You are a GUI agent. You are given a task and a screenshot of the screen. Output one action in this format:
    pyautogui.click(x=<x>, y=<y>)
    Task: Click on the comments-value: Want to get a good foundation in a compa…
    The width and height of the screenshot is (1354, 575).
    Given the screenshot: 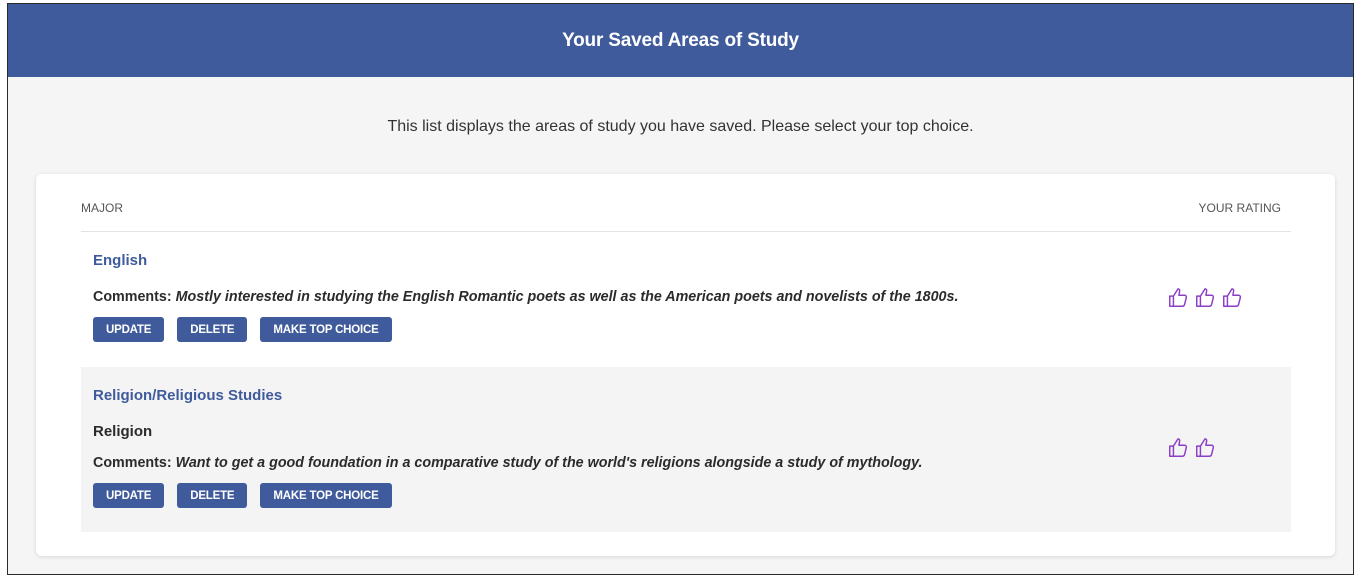 What is the action you would take?
    pyautogui.click(x=549, y=463)
    